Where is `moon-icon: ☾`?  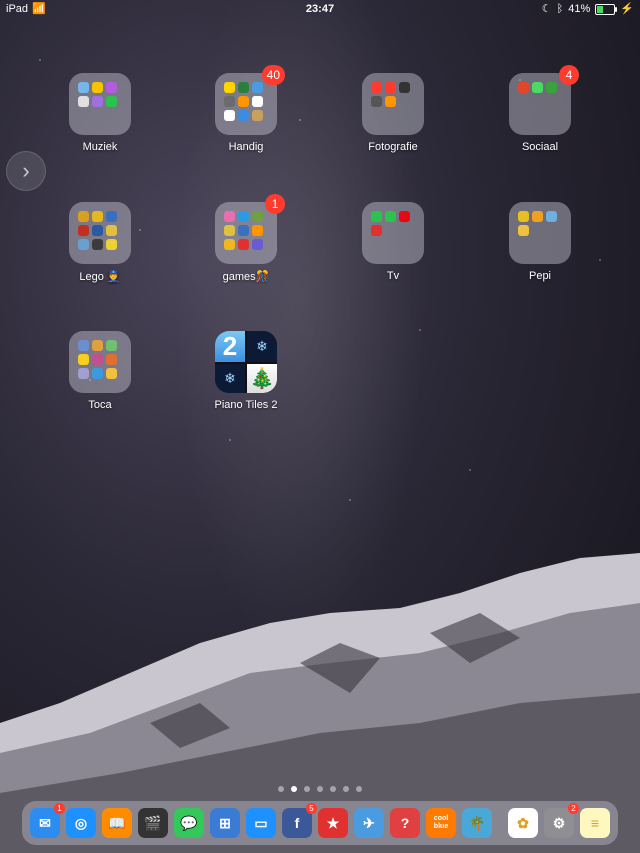 moon-icon: ☾ is located at coordinates (546, 9).